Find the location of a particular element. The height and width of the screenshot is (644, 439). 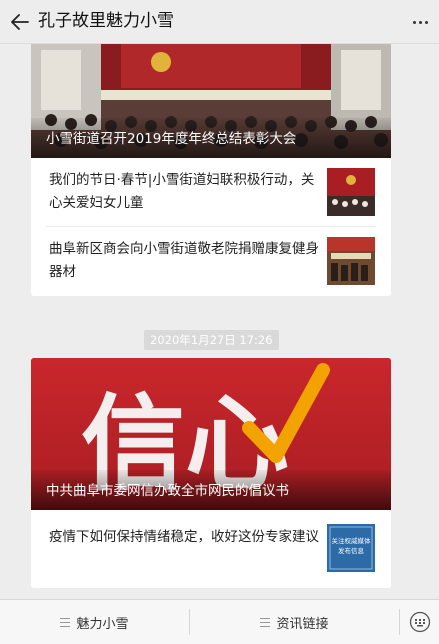

timestamp-badge: 2020年1月27日 17:26 is located at coordinates (211, 340).